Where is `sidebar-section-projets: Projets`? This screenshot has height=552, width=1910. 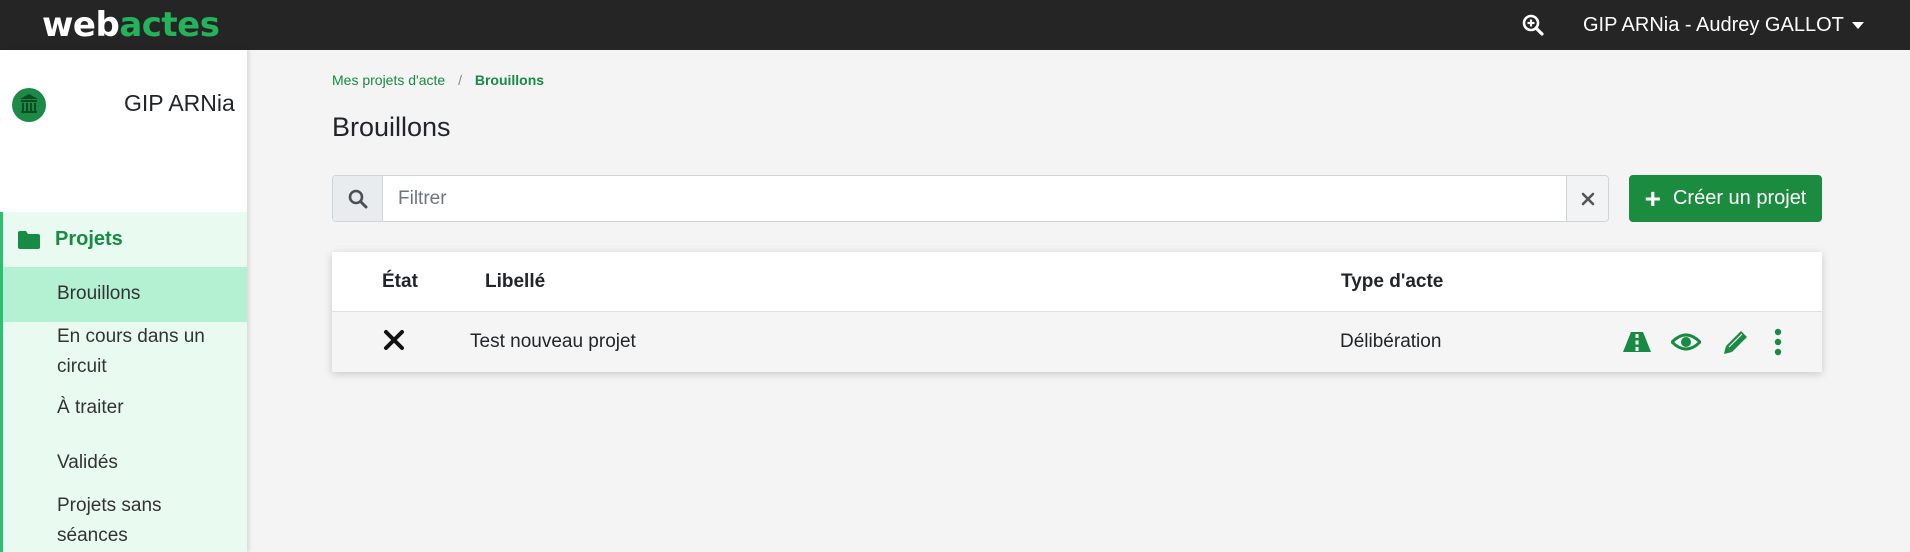 sidebar-section-projets: Projets is located at coordinates (70, 239).